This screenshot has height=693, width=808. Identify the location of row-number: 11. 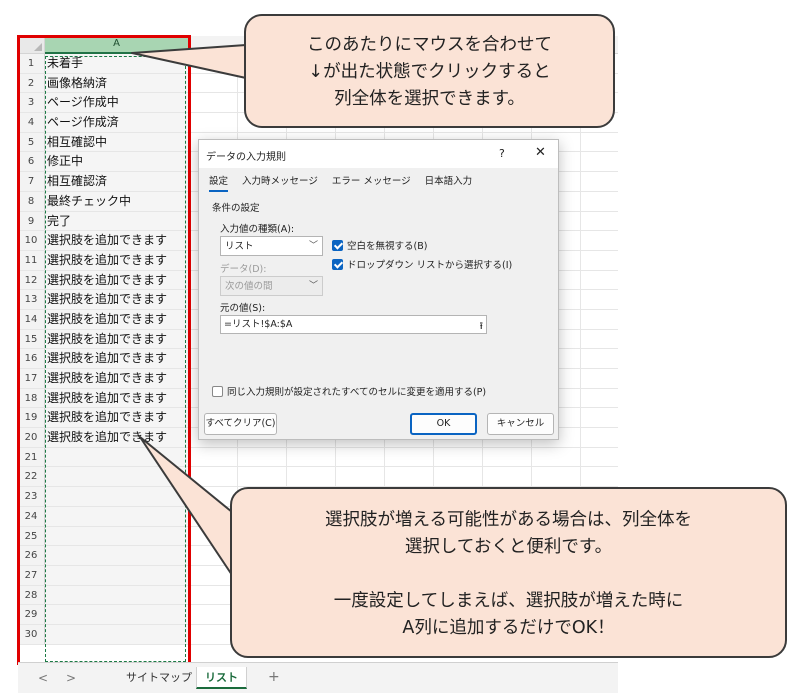
(31, 260).